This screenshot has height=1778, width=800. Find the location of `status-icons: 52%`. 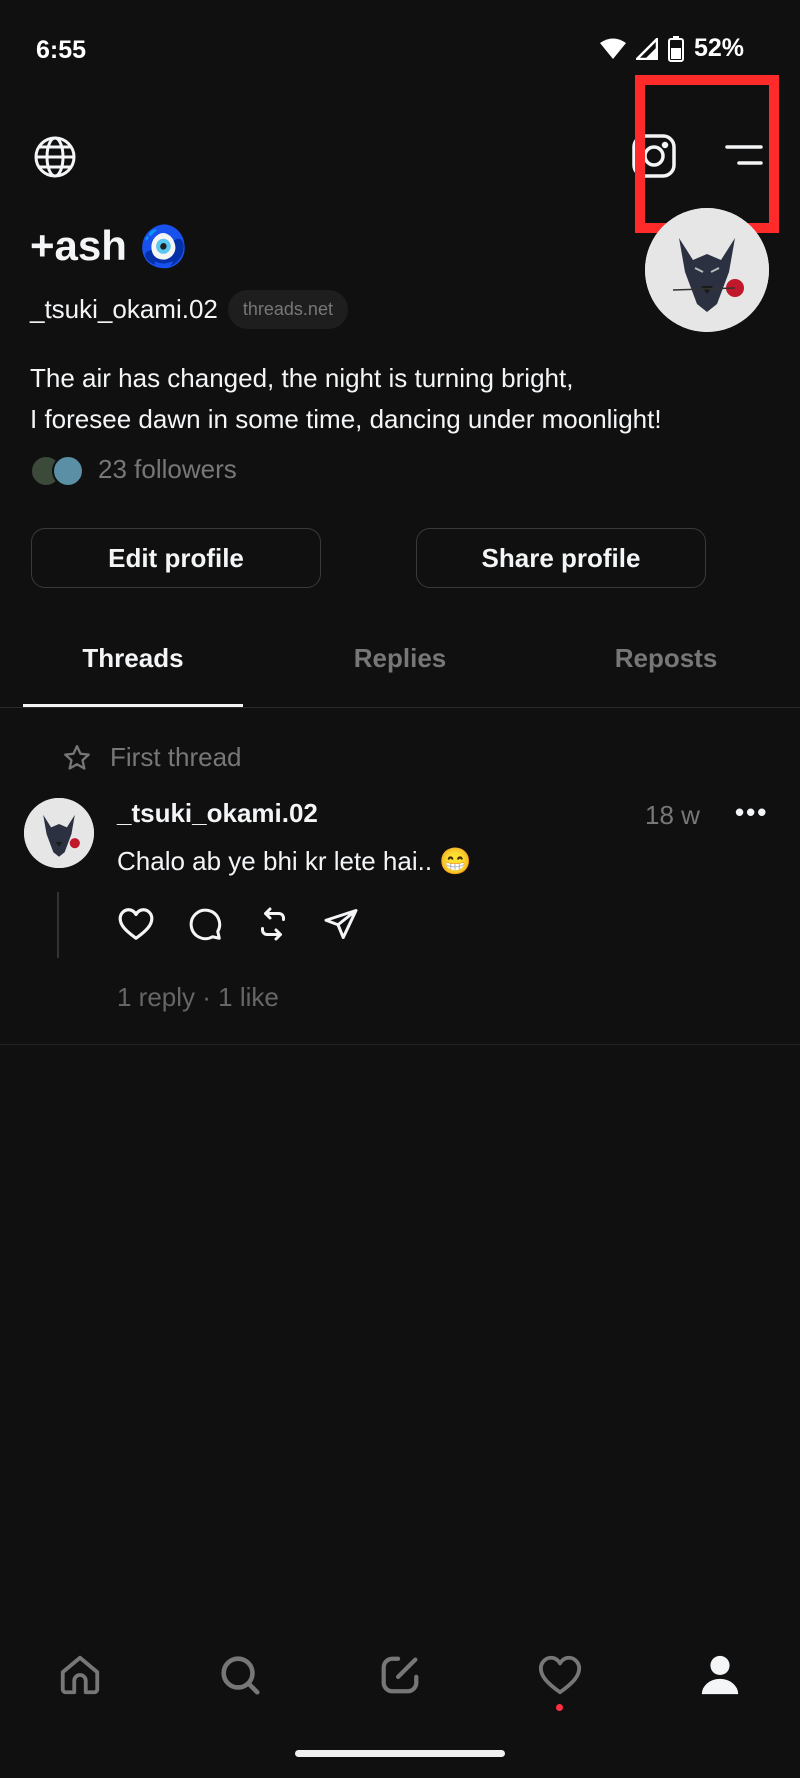

status-icons: 52% is located at coordinates (671, 48).